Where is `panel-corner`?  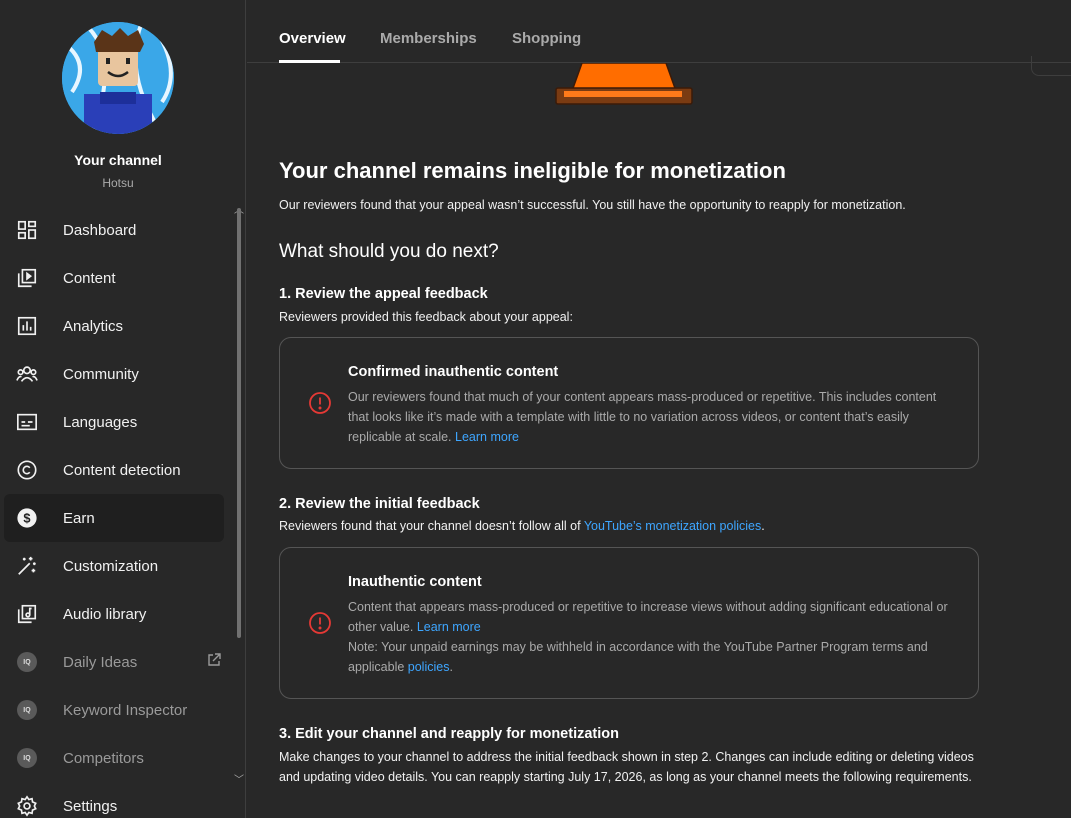 panel-corner is located at coordinates (1051, 66).